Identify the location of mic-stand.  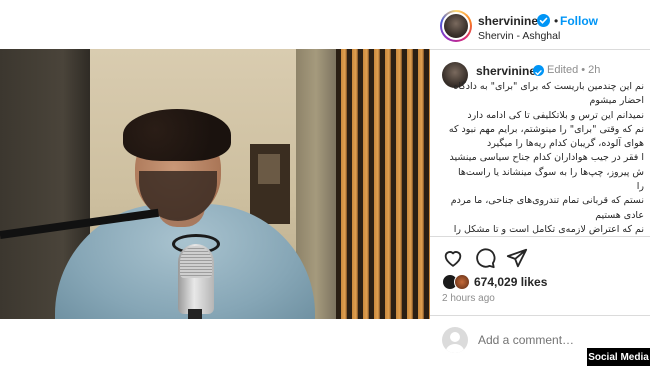
(195, 314).